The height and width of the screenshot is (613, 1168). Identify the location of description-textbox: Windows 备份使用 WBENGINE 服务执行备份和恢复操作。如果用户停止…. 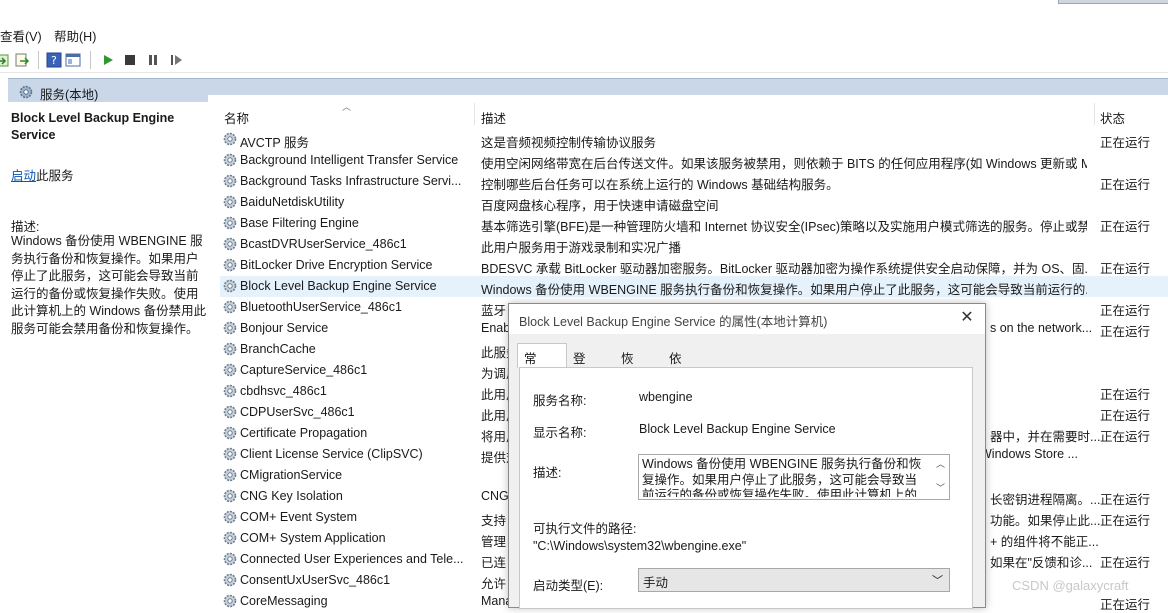
(794, 477).